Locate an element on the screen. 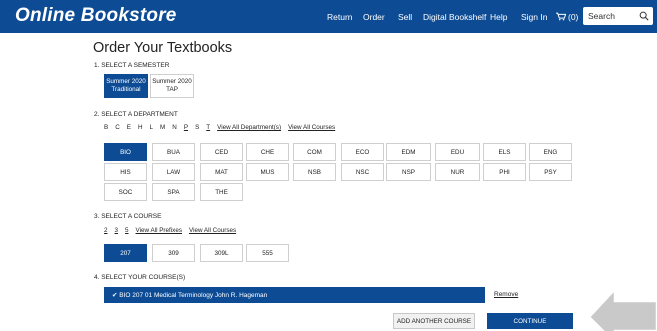 The image size is (657, 331). cart: (0) is located at coordinates (567, 17).